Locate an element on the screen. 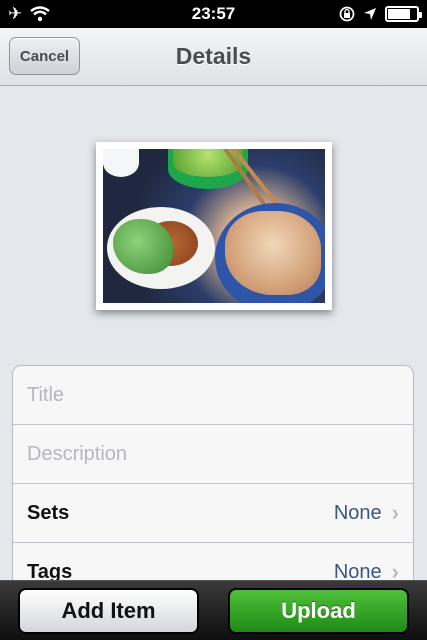 The image size is (427, 640). status-right is located at coordinates (380, 14).